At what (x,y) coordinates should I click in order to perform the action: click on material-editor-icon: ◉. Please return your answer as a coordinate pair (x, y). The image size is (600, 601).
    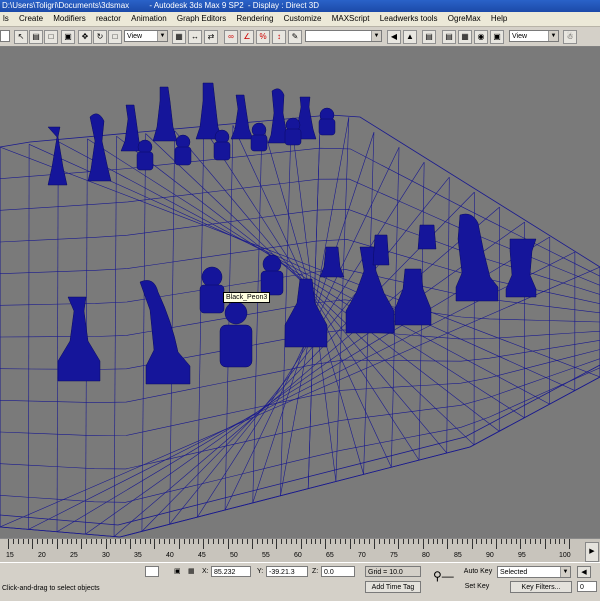
    Looking at the image, I should click on (481, 37).